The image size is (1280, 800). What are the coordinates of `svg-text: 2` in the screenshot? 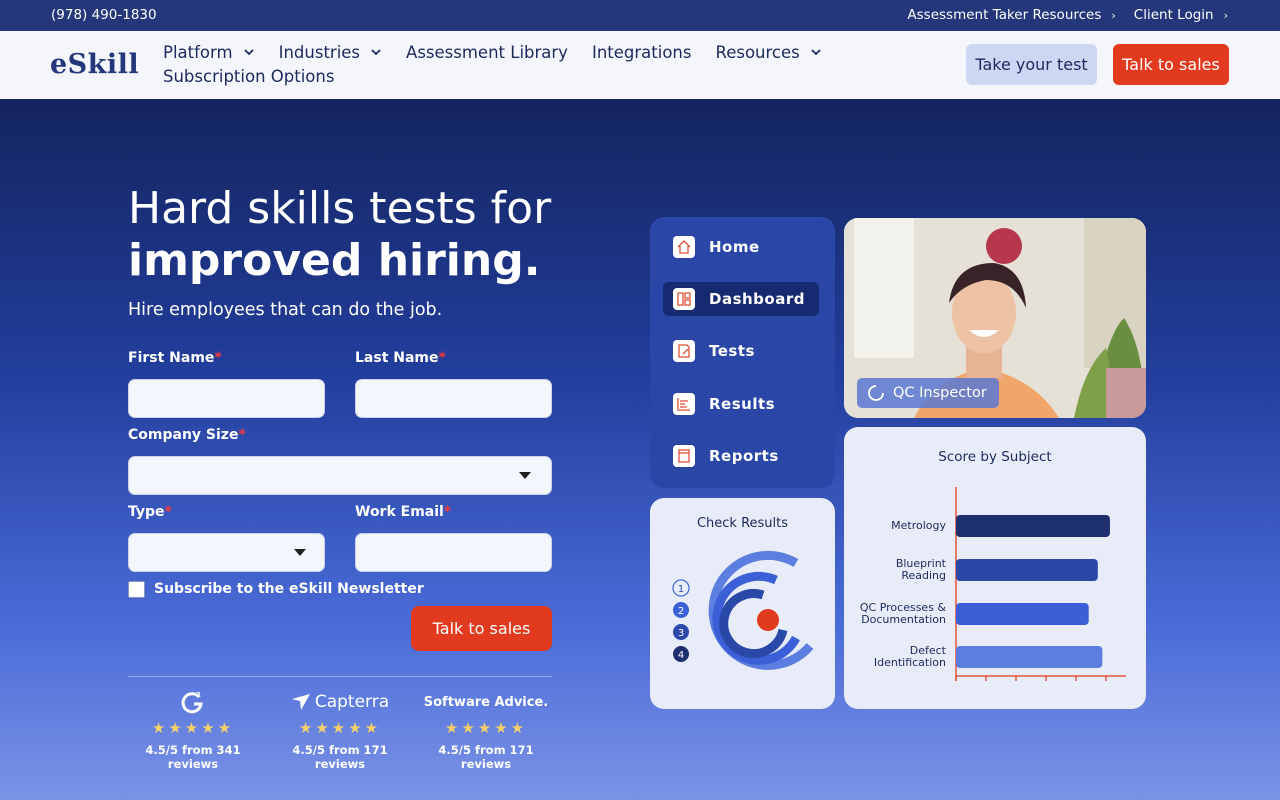 It's located at (198, 695).